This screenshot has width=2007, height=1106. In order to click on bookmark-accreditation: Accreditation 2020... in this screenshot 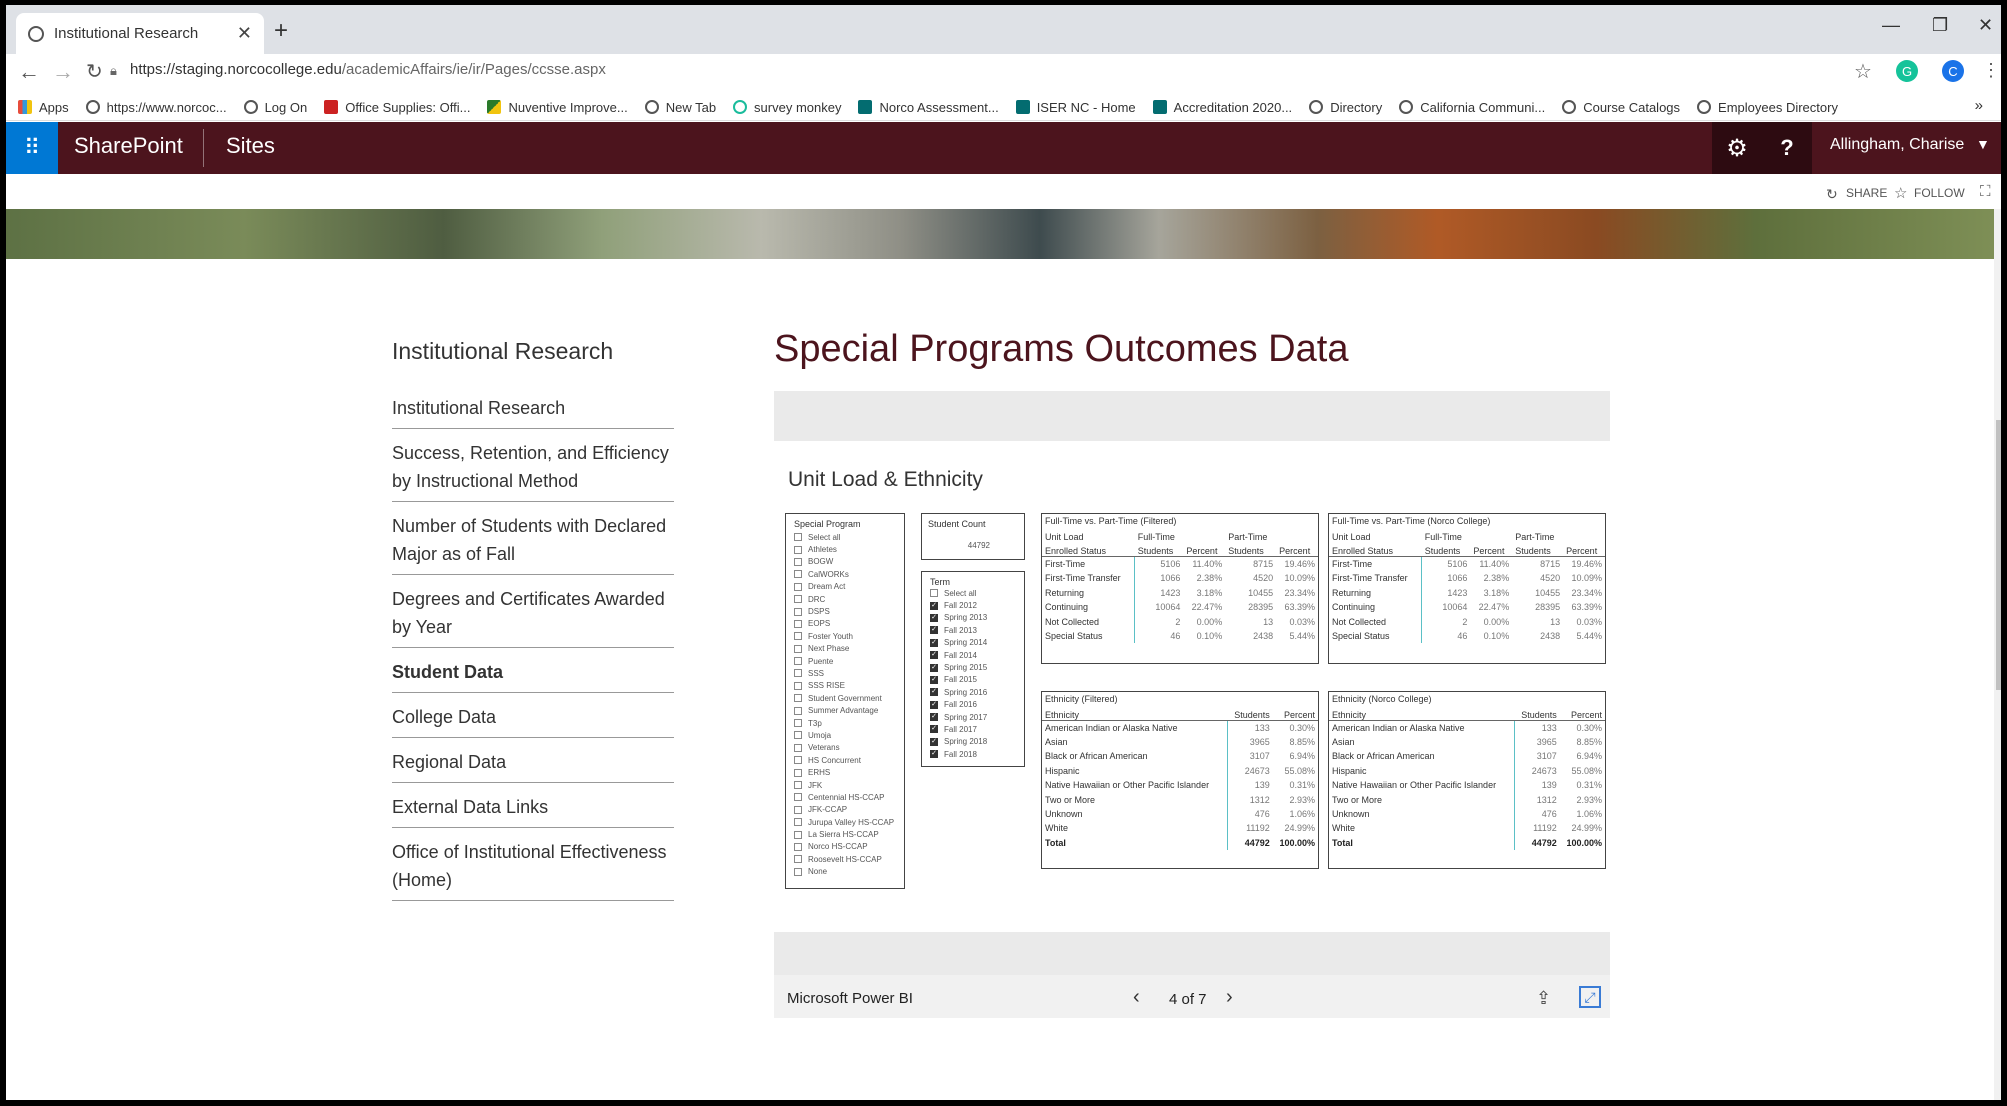, I will do `click(1222, 107)`.